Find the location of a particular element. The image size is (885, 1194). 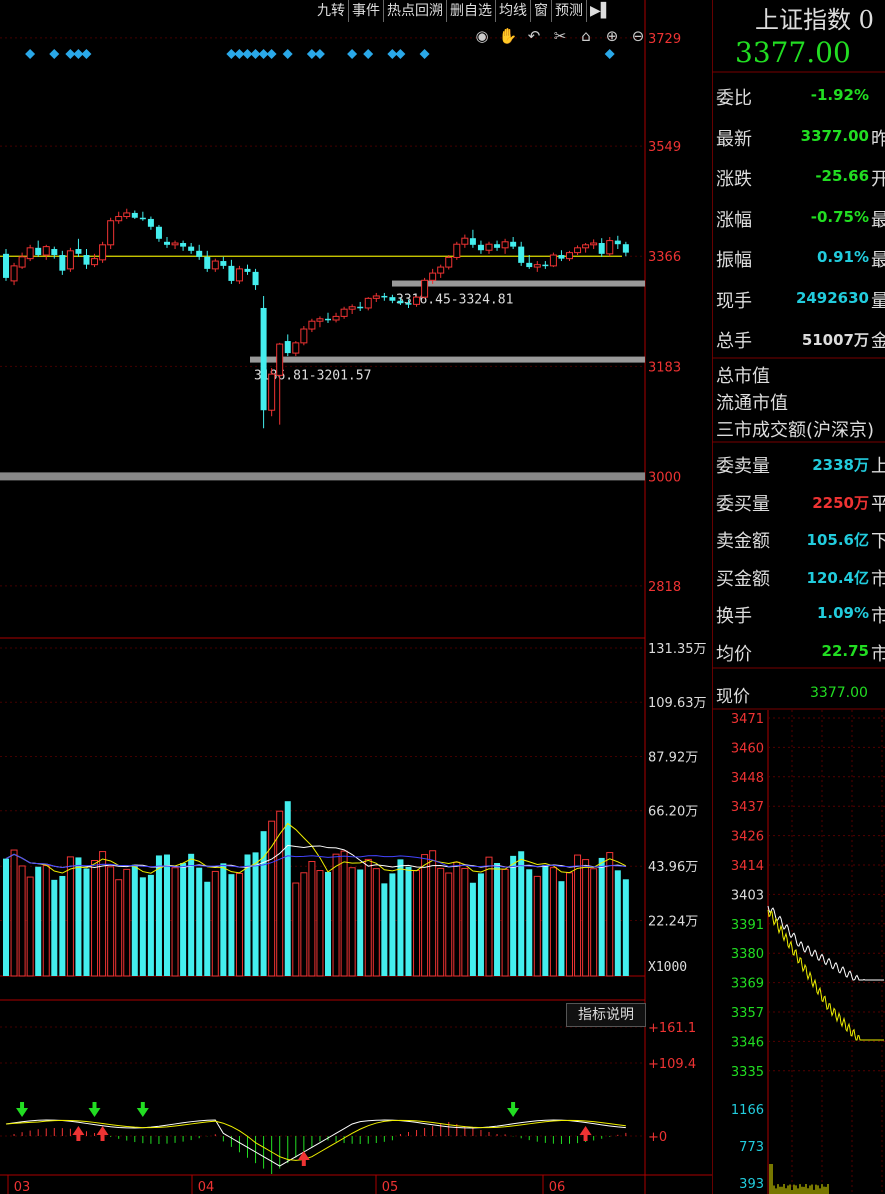

indicator-tick-label: +0 is located at coordinates (657, 1137).